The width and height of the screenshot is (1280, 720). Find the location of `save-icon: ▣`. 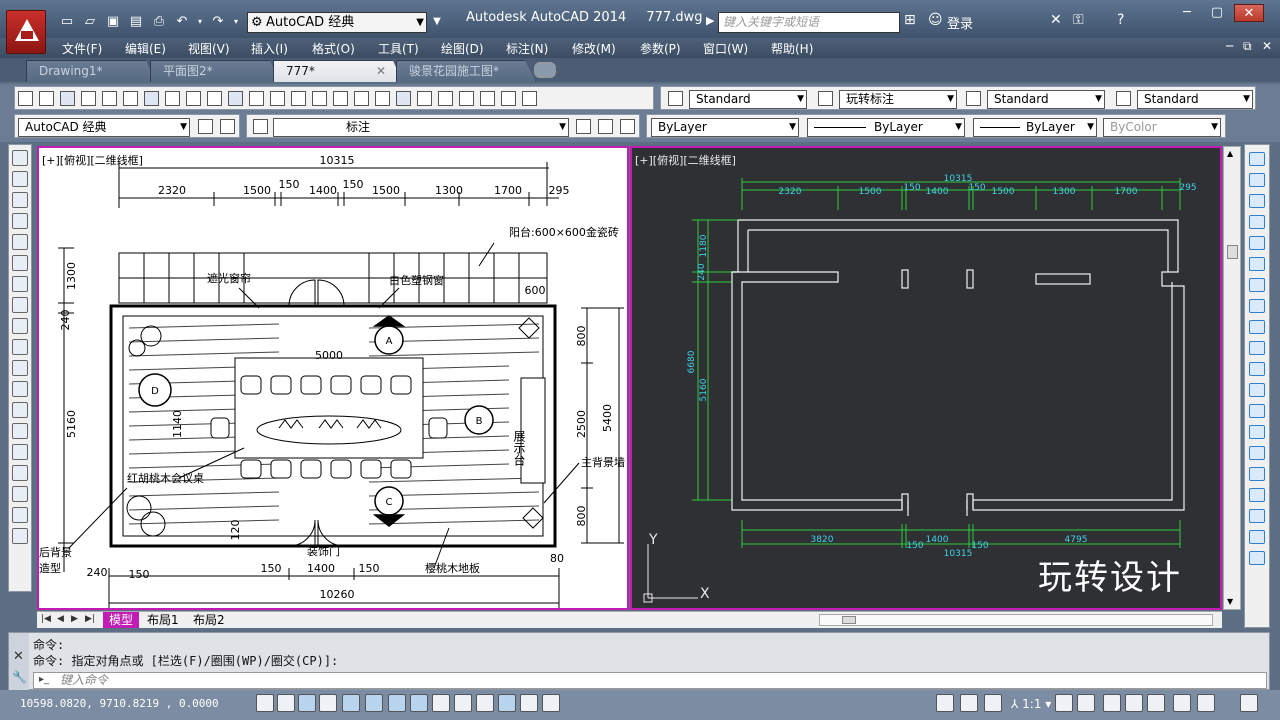

save-icon: ▣ is located at coordinates (113, 21).